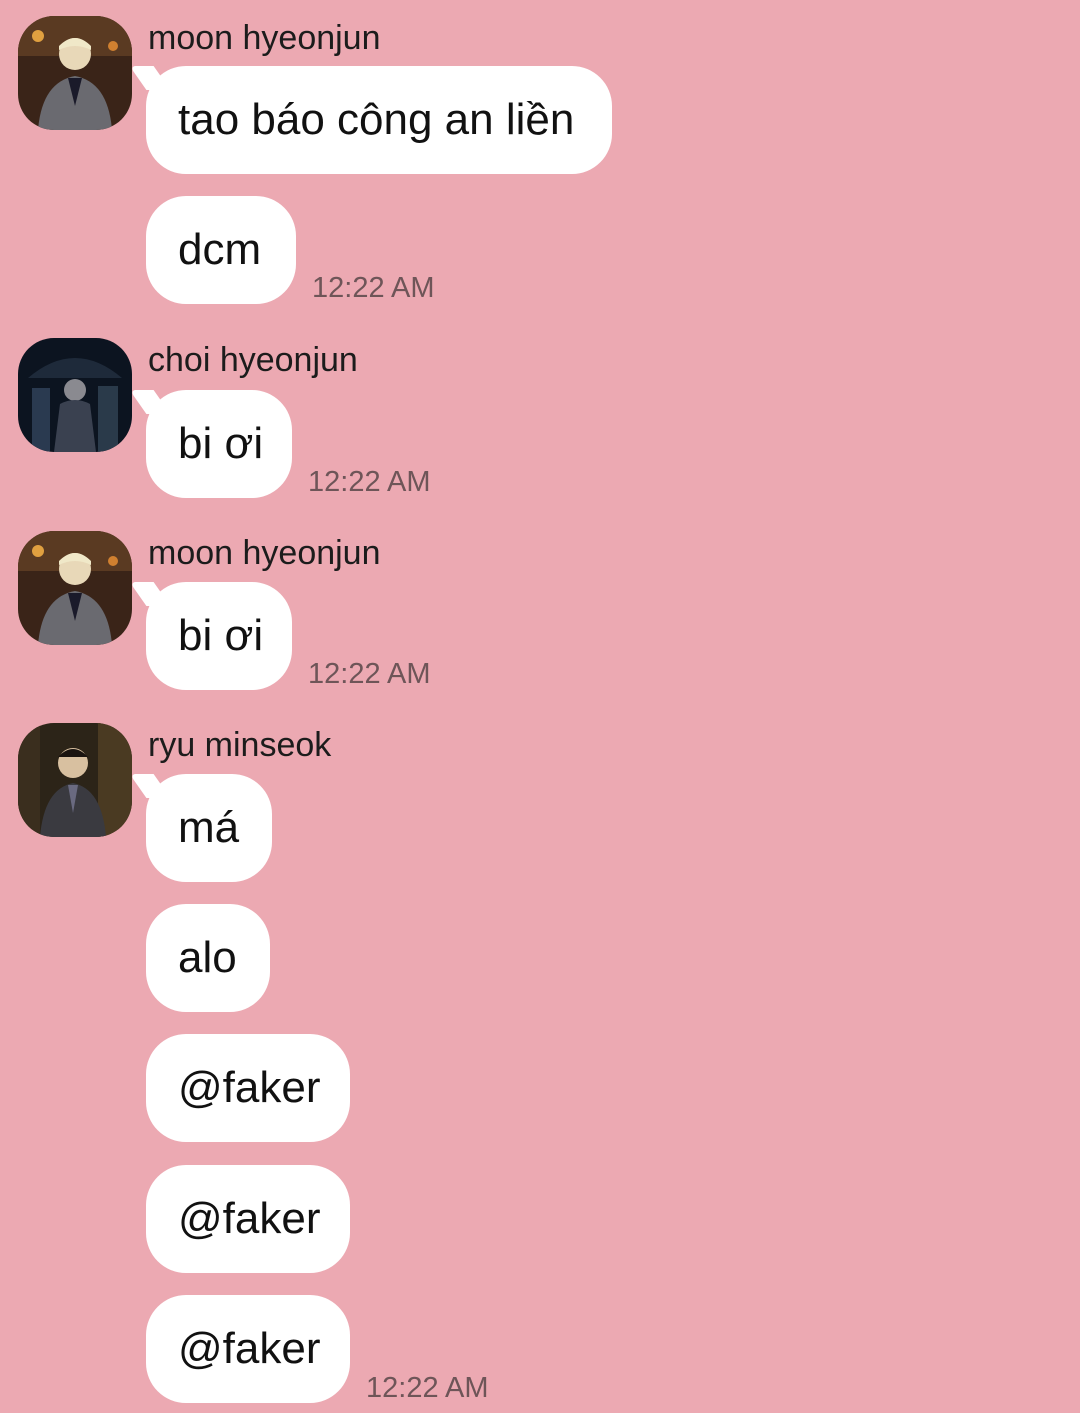  What do you see at coordinates (253, 360) in the screenshot?
I see `sender-name: choi hyeonjun` at bounding box center [253, 360].